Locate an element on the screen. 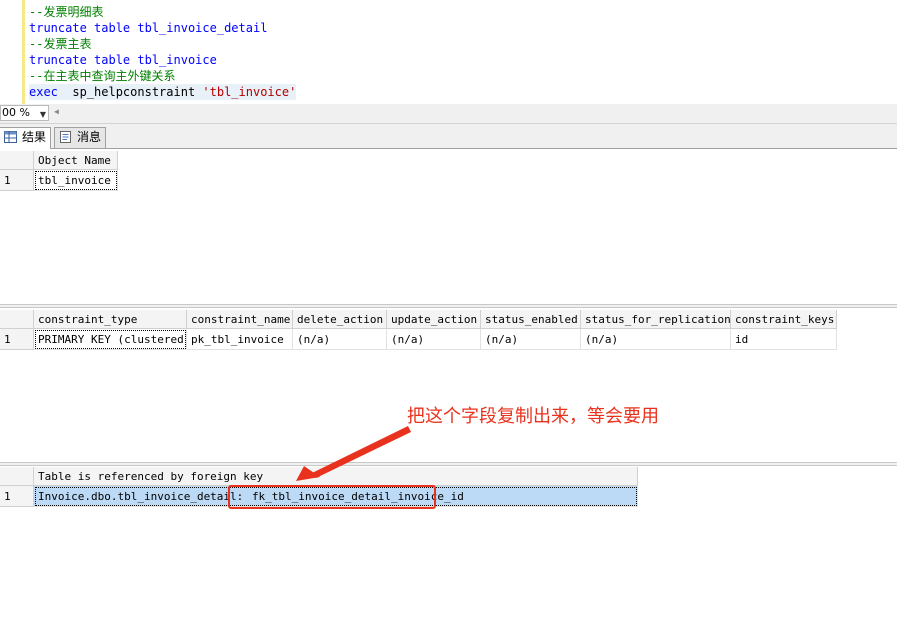 The image size is (897, 617). column-header-delete-action: delete_action is located at coordinates (340, 319).